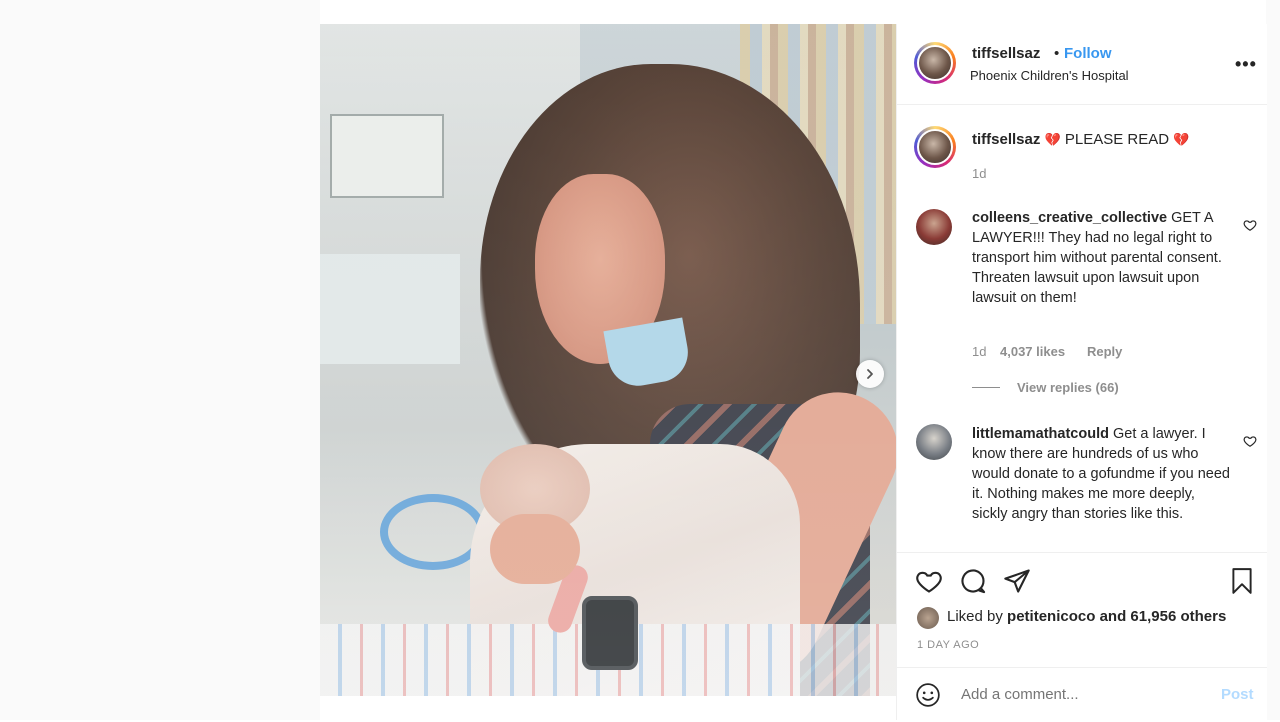 This screenshot has height=722, width=1280. What do you see at coordinates (935, 63) in the screenshot?
I see `author-avatar` at bounding box center [935, 63].